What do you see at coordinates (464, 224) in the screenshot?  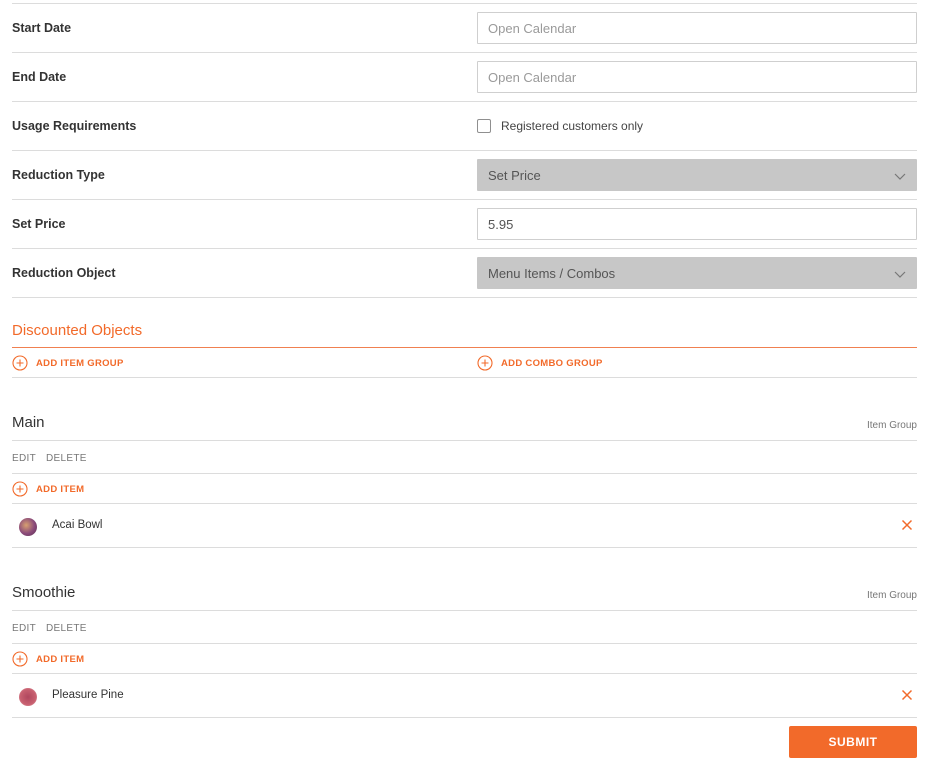 I see `set-price-row: Set Price 5.95` at bounding box center [464, 224].